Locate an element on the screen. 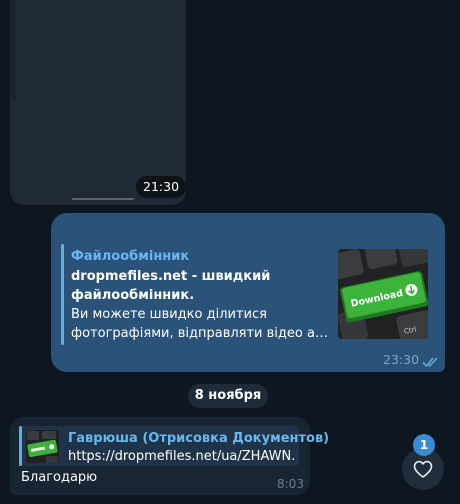 This screenshot has height=504, width=460. photo-message-time: 21:30 is located at coordinates (161, 187).